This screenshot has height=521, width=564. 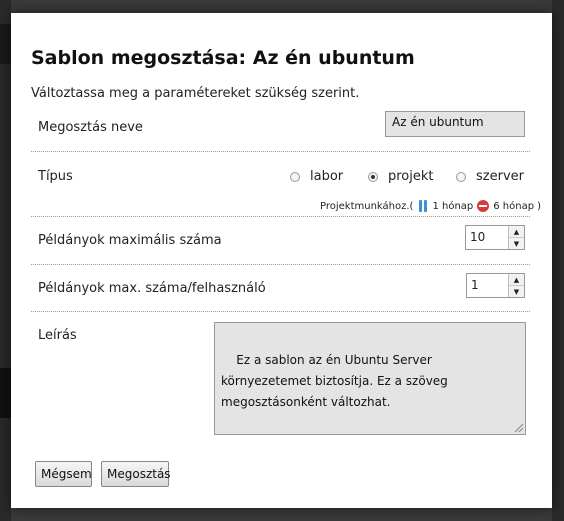 I want to click on stop-icon, so click(x=483, y=206).